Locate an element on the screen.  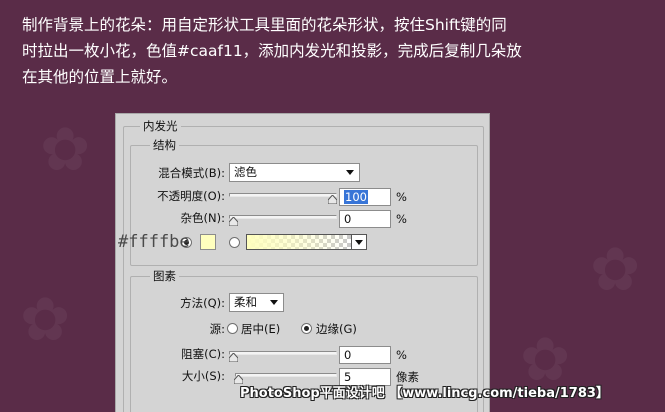
size-value: 5 is located at coordinates (348, 377).